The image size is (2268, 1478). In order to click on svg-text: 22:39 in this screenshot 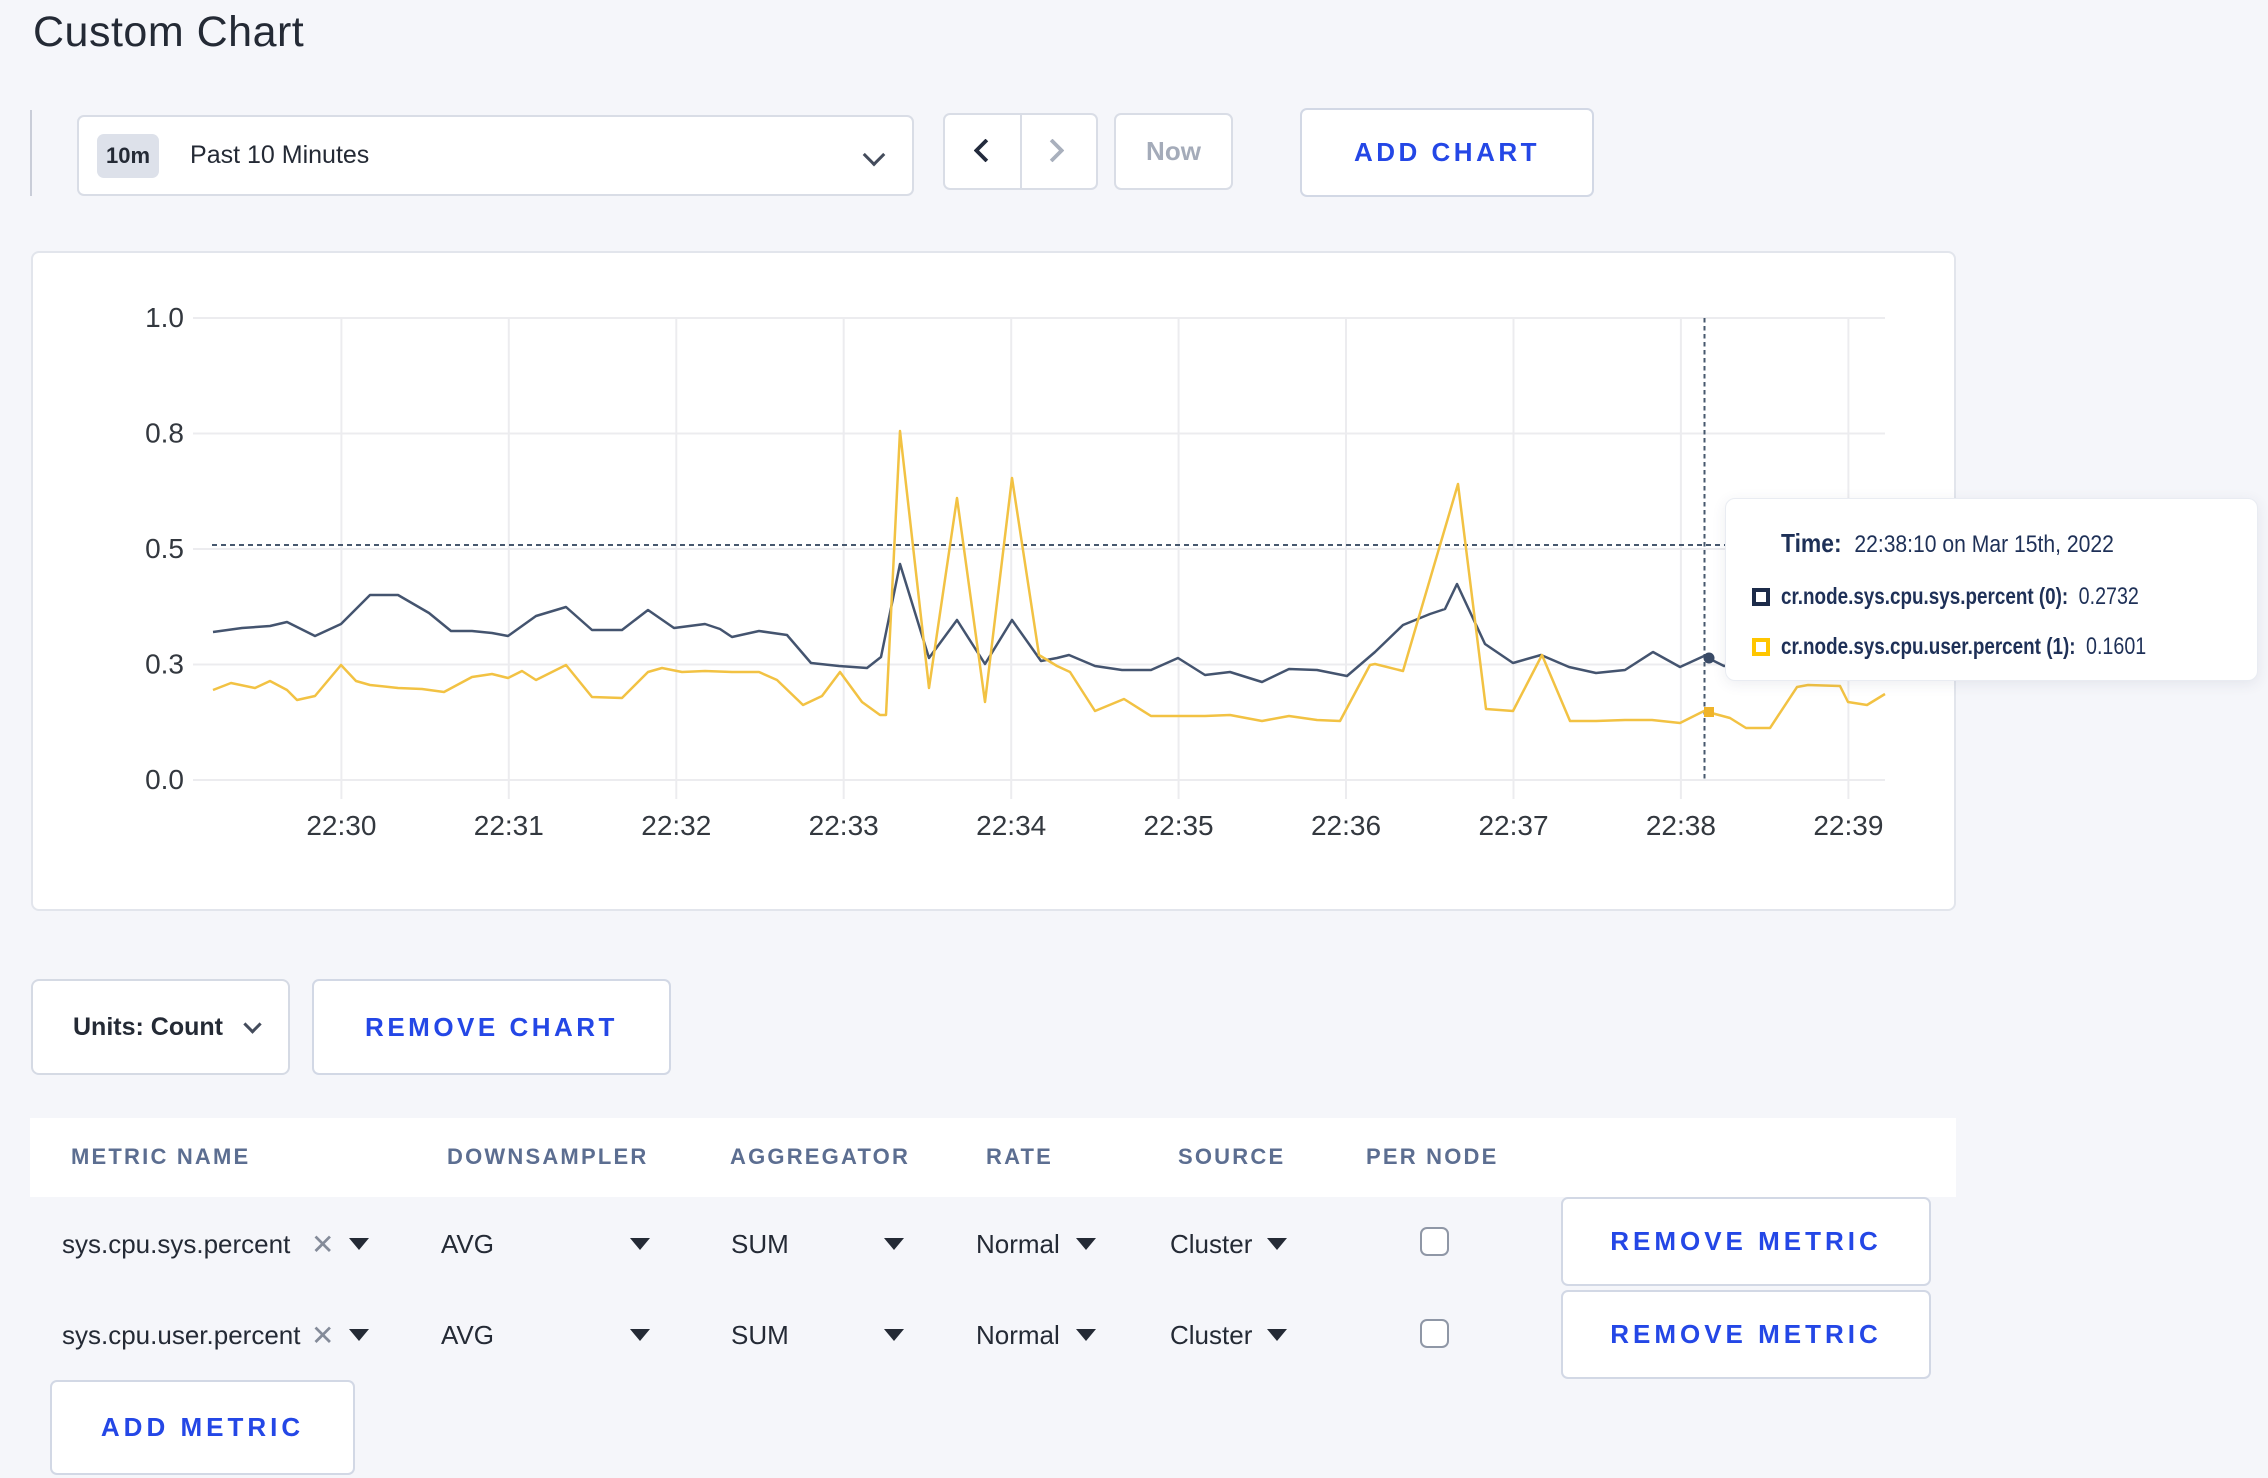, I will do `click(1848, 825)`.